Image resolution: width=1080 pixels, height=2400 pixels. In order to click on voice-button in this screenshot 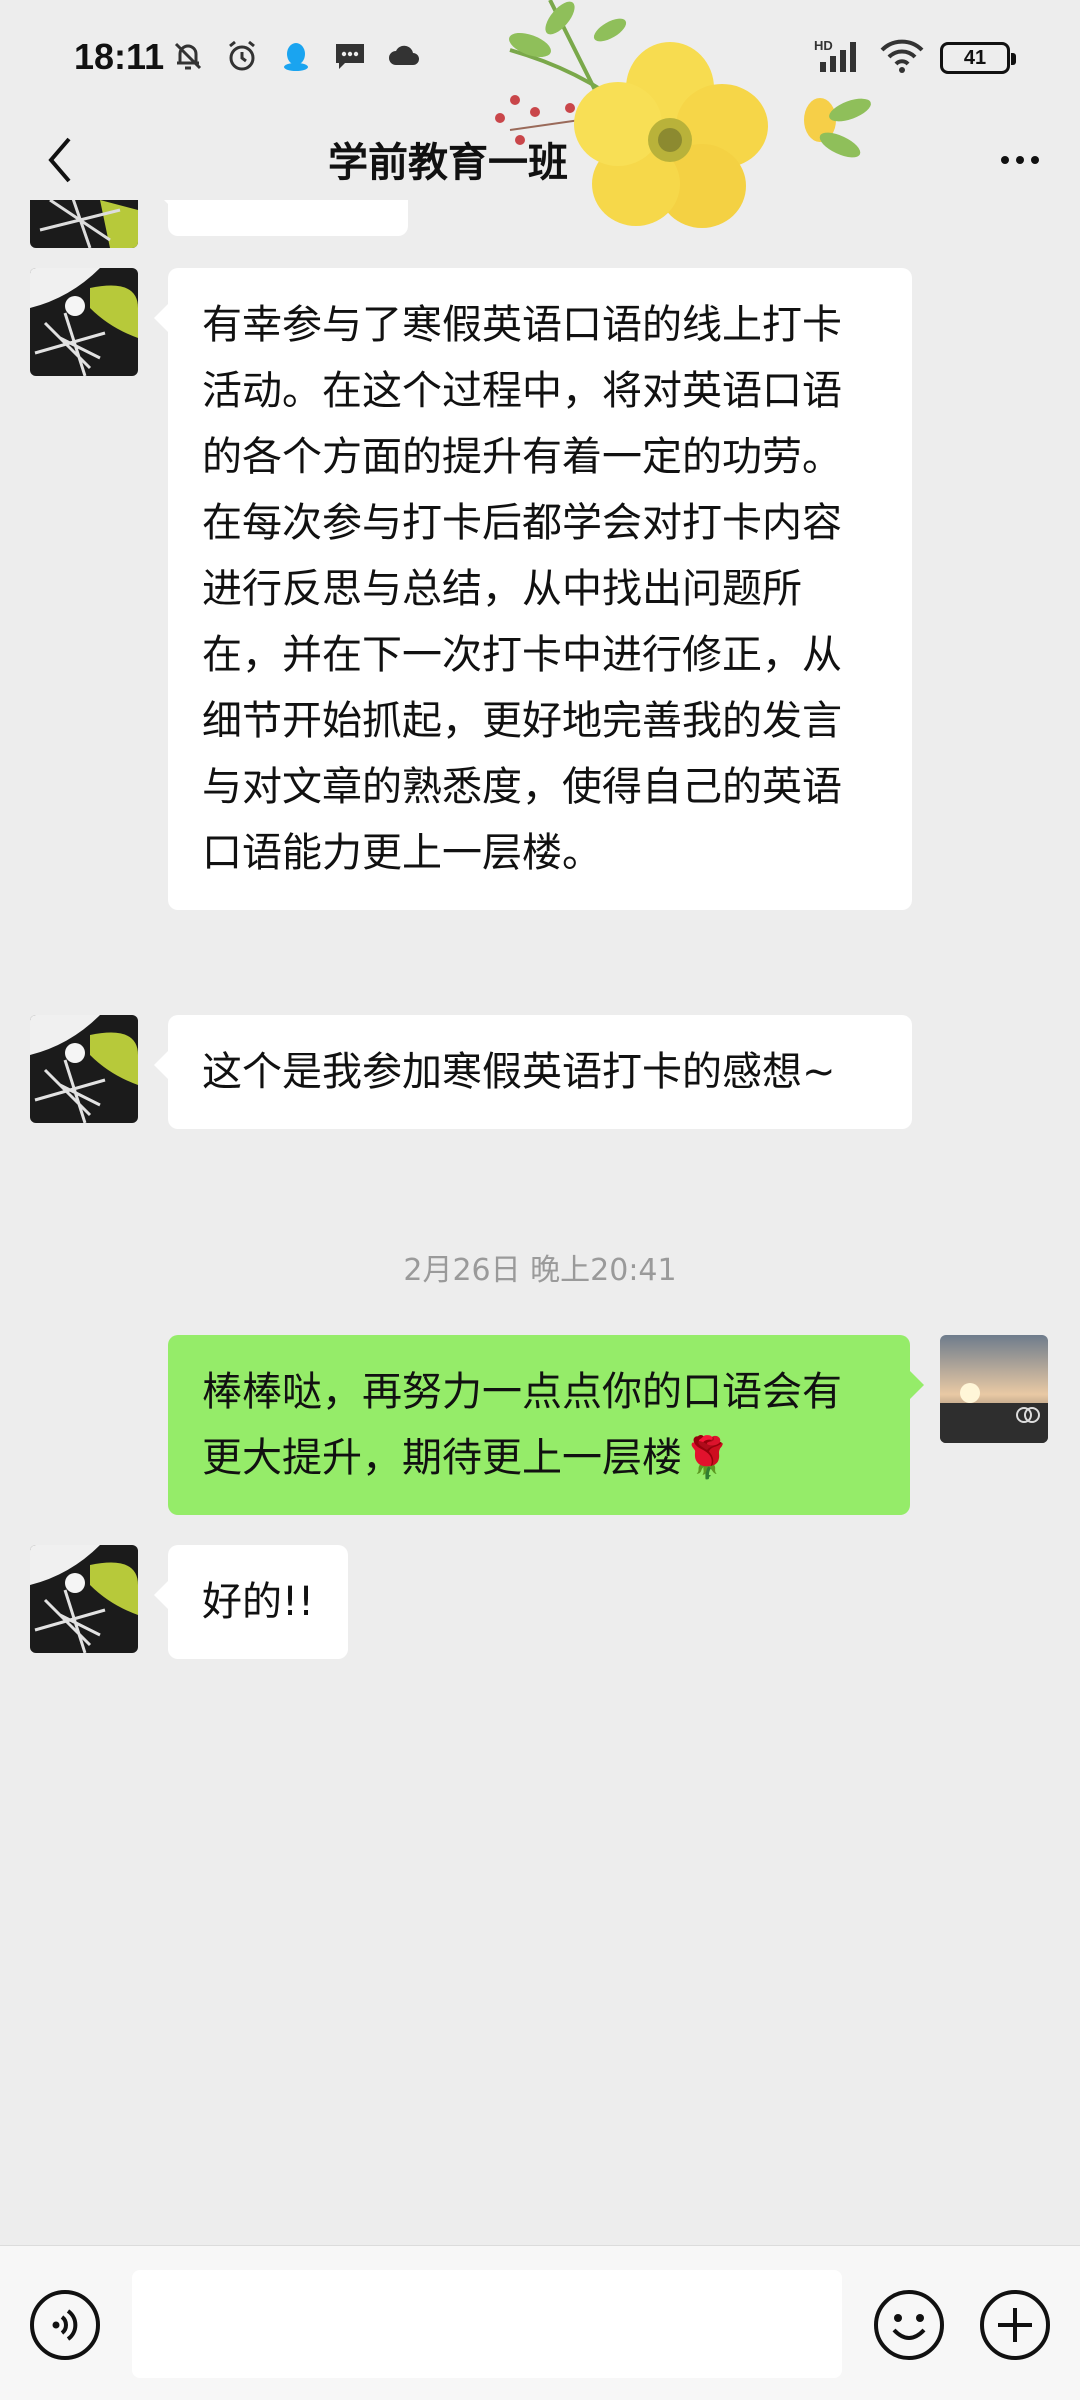, I will do `click(65, 2325)`.